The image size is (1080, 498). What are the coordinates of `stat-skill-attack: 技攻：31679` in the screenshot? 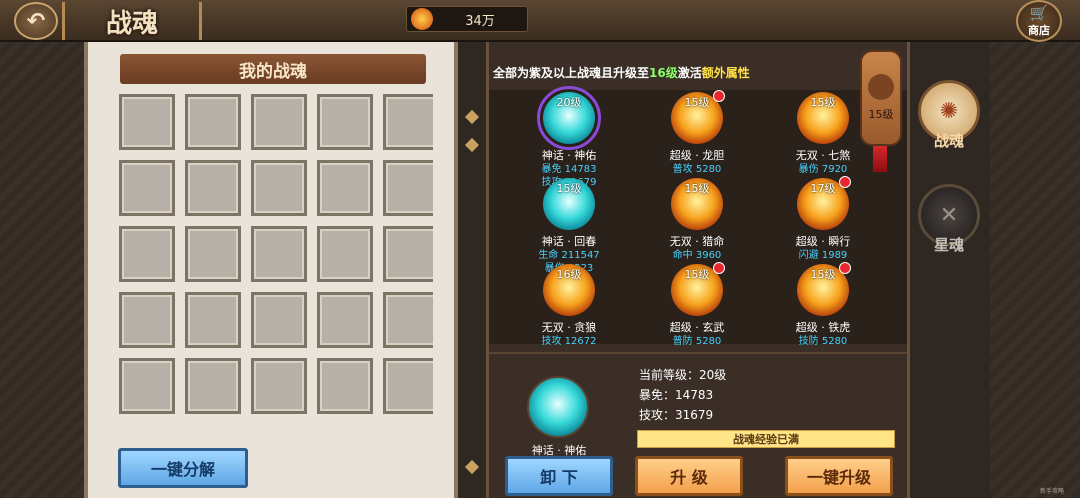 It's located at (676, 415).